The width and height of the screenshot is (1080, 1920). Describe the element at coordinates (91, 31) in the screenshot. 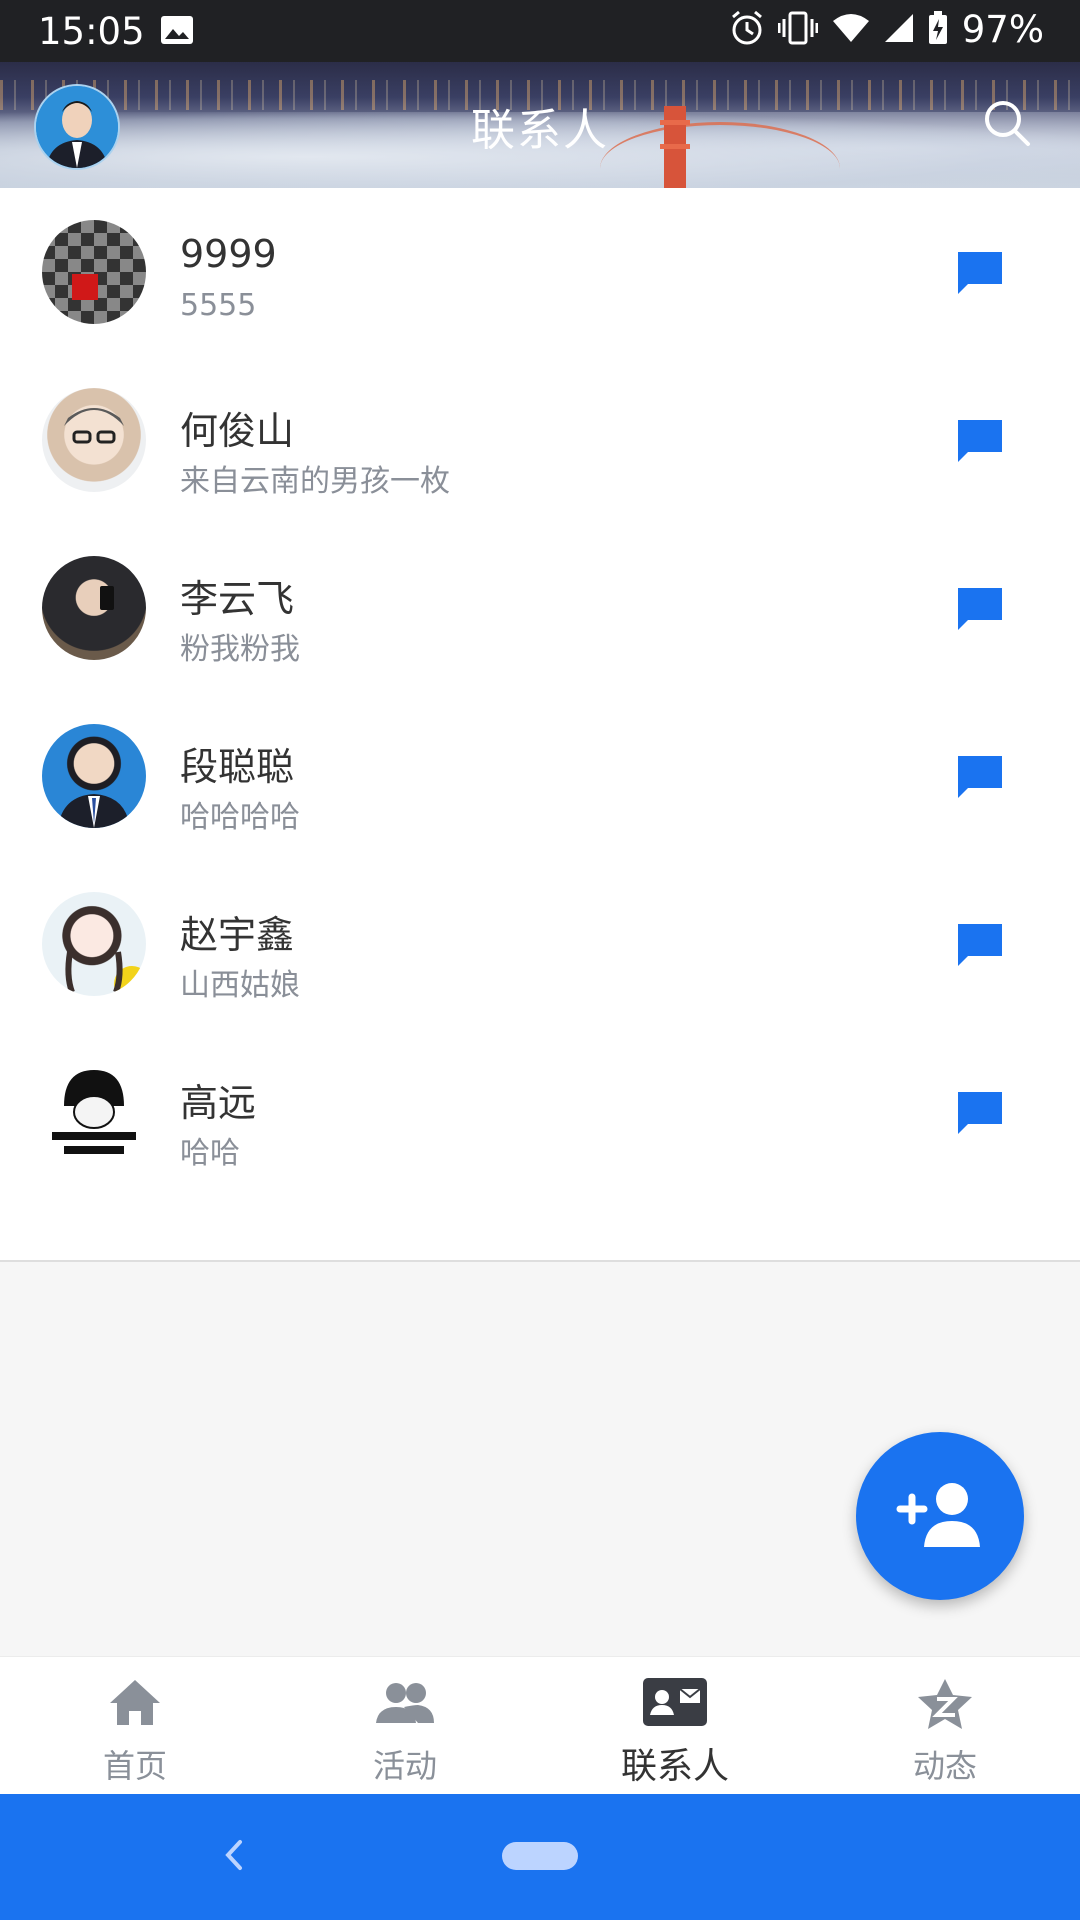

I see `status-time: 15:05` at that location.